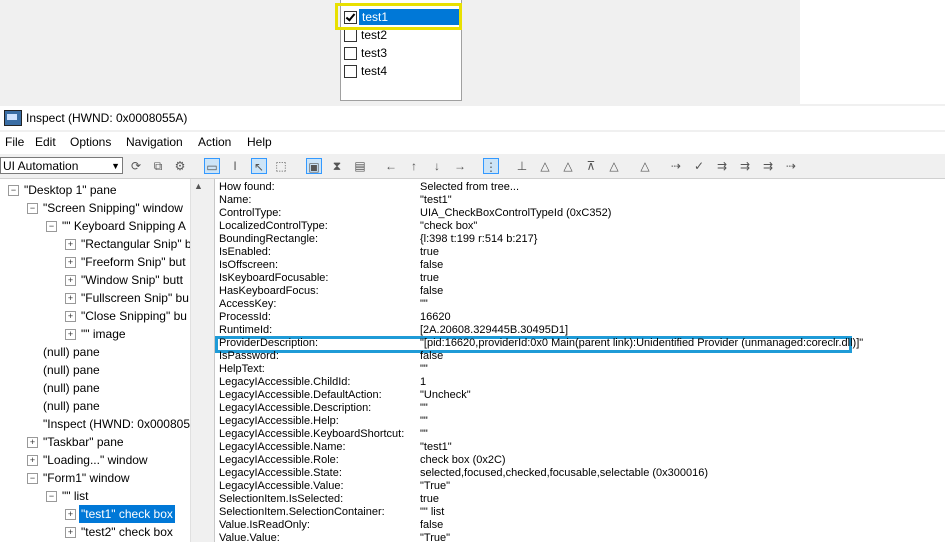 The width and height of the screenshot is (945, 542). I want to click on window-title: Inspect (HWND: 0x0008055A), so click(107, 118).